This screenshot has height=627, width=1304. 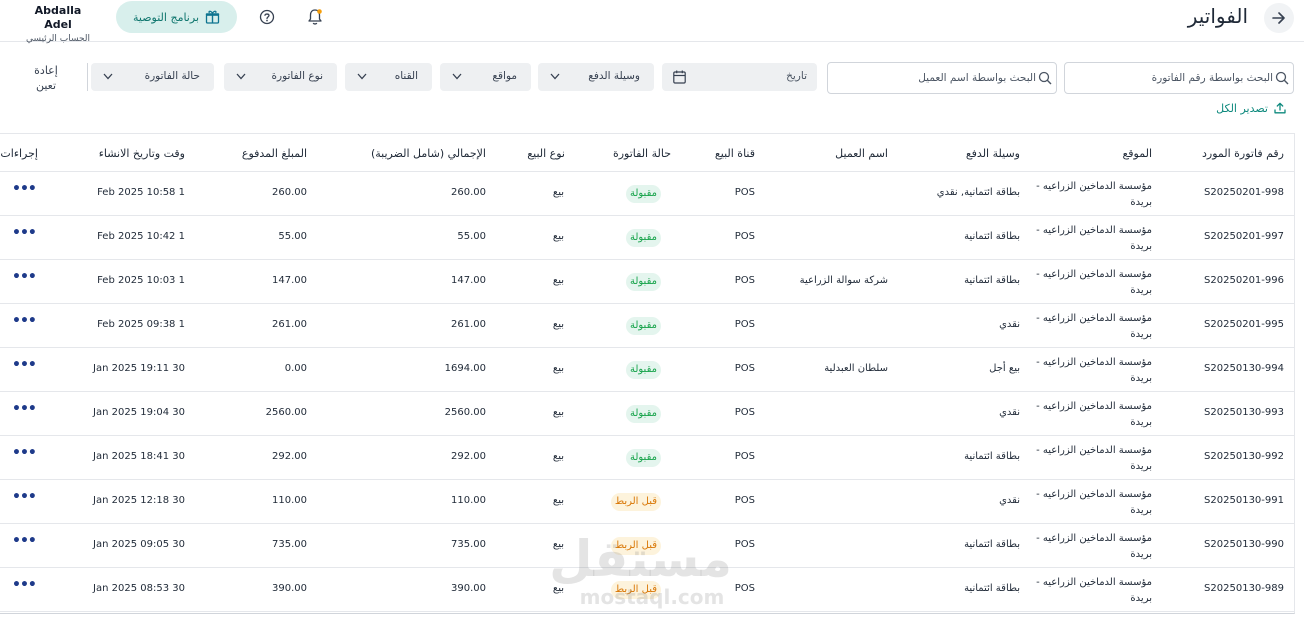 I want to click on cell-total: 261.00, so click(x=468, y=324).